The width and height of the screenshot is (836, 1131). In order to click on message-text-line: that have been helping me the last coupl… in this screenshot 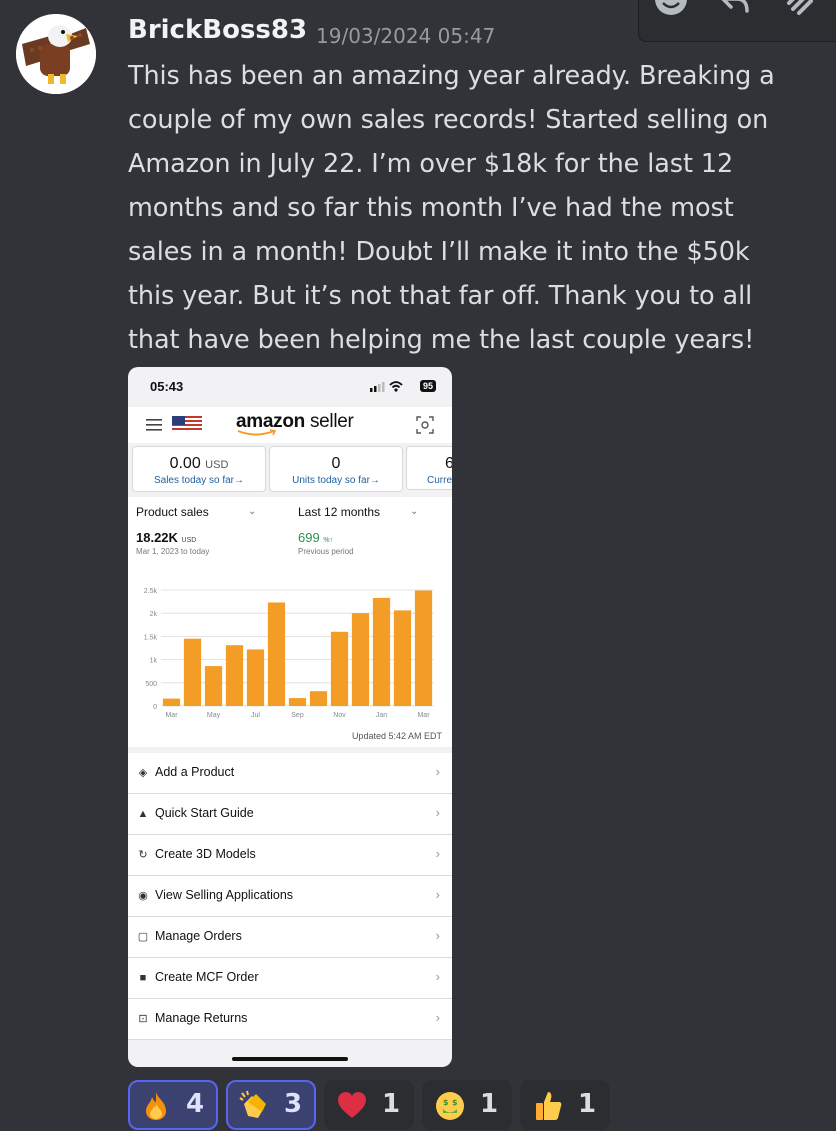, I will do `click(441, 340)`.